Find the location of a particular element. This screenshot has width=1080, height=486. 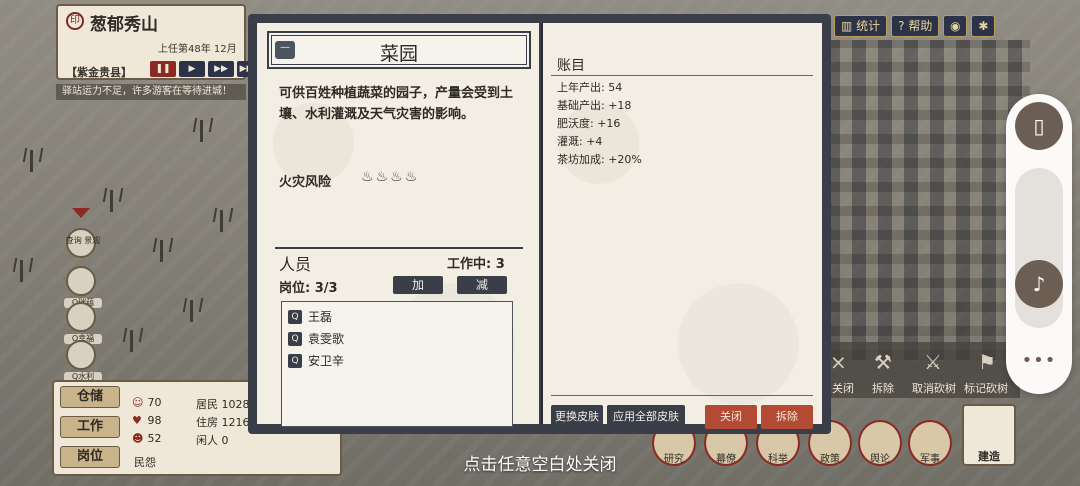

idle-count: 闲人 0 is located at coordinates (212, 440).